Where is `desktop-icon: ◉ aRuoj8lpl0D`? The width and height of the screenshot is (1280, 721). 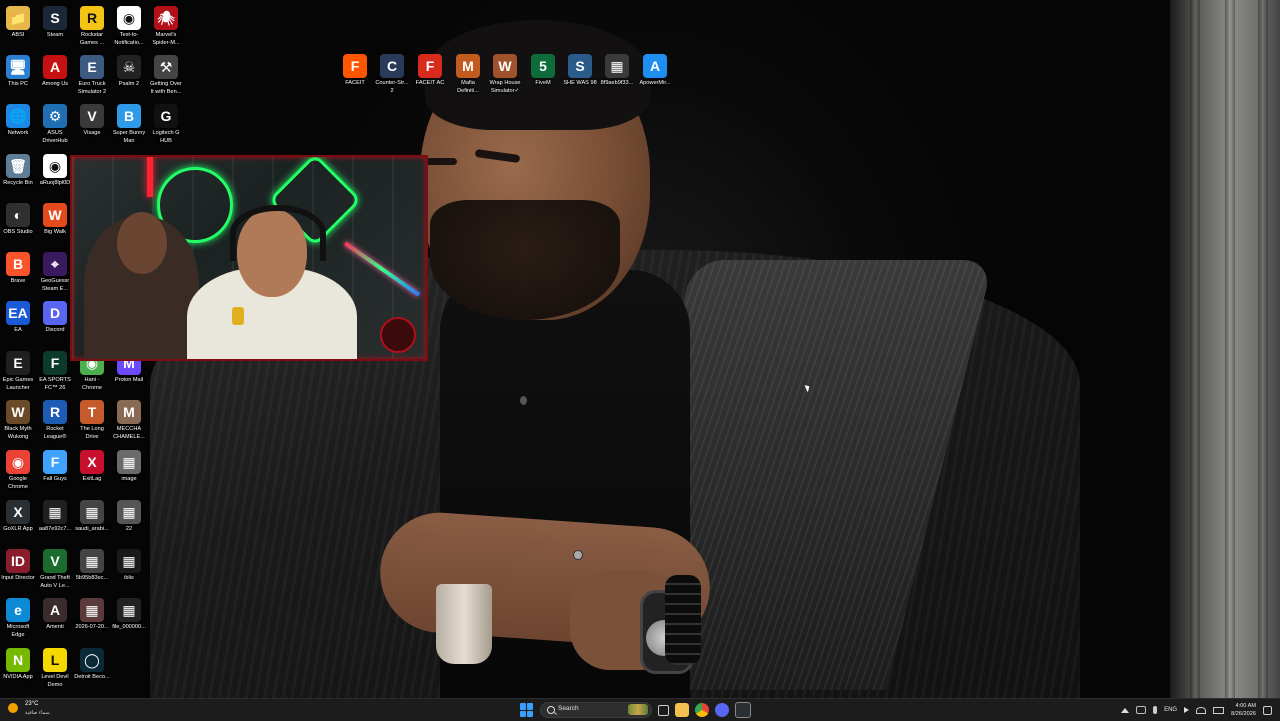 desktop-icon: ◉ aRuoj8lpl0D is located at coordinates (55, 171).